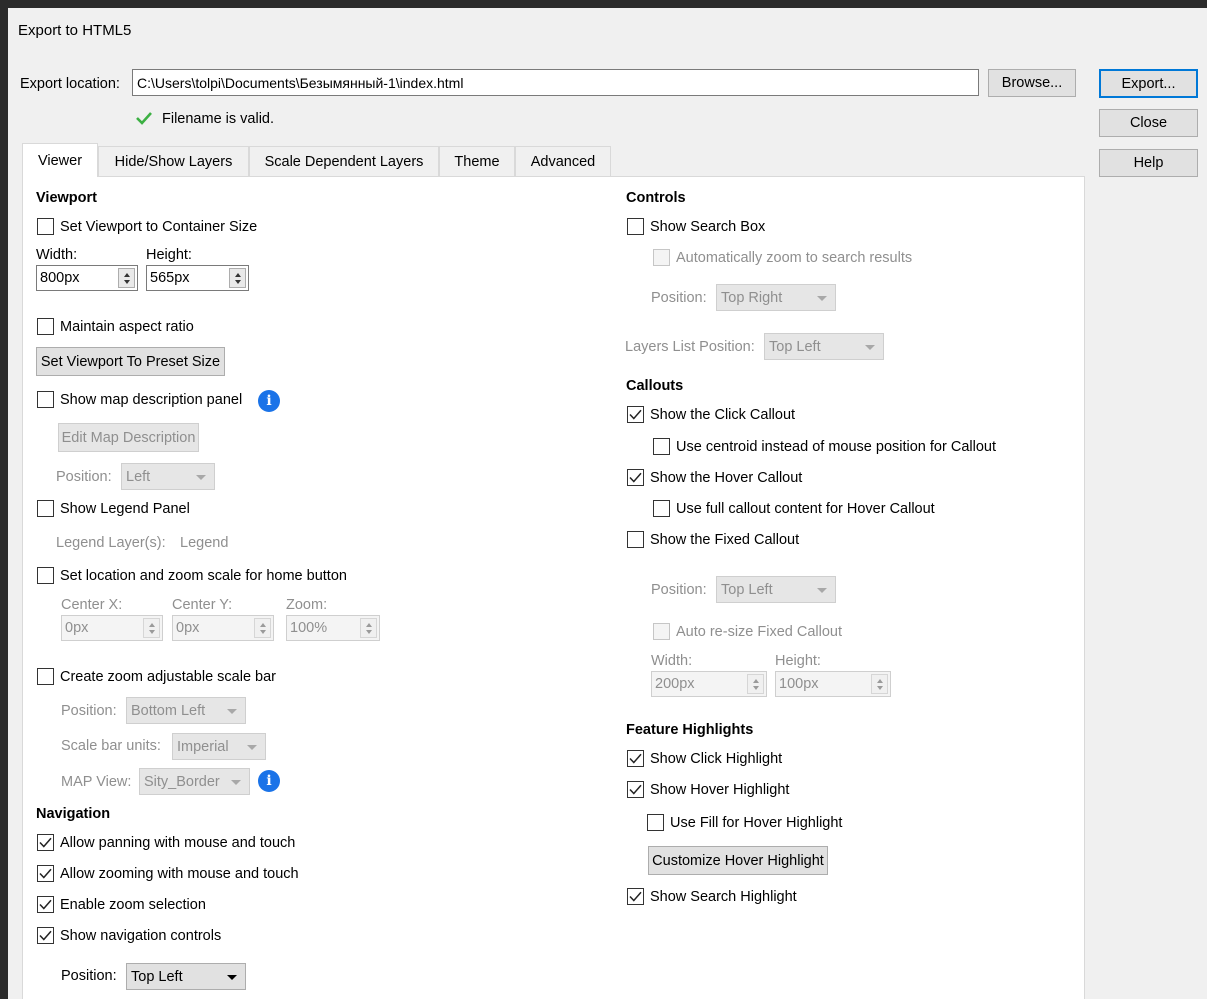 This screenshot has height=999, width=1207. I want to click on tab-theme: Theme, so click(477, 161).